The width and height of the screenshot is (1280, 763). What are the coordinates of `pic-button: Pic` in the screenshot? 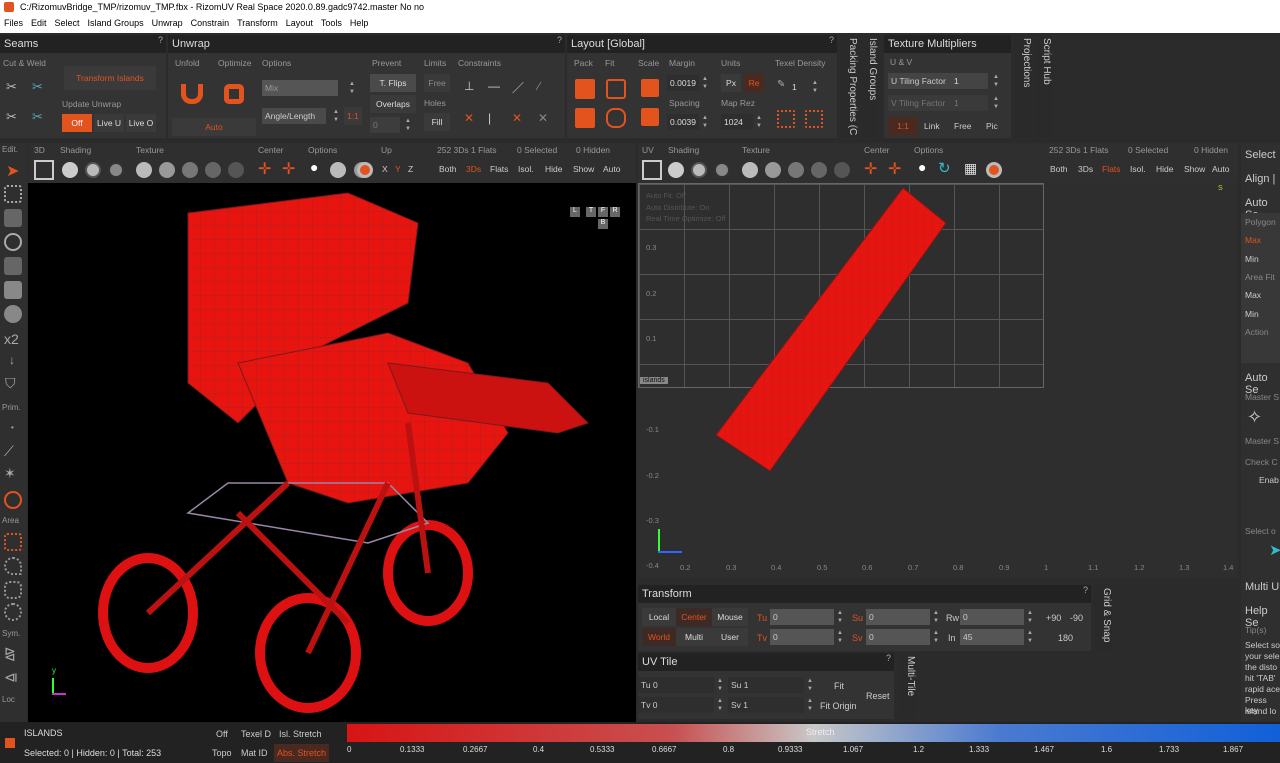 It's located at (992, 126).